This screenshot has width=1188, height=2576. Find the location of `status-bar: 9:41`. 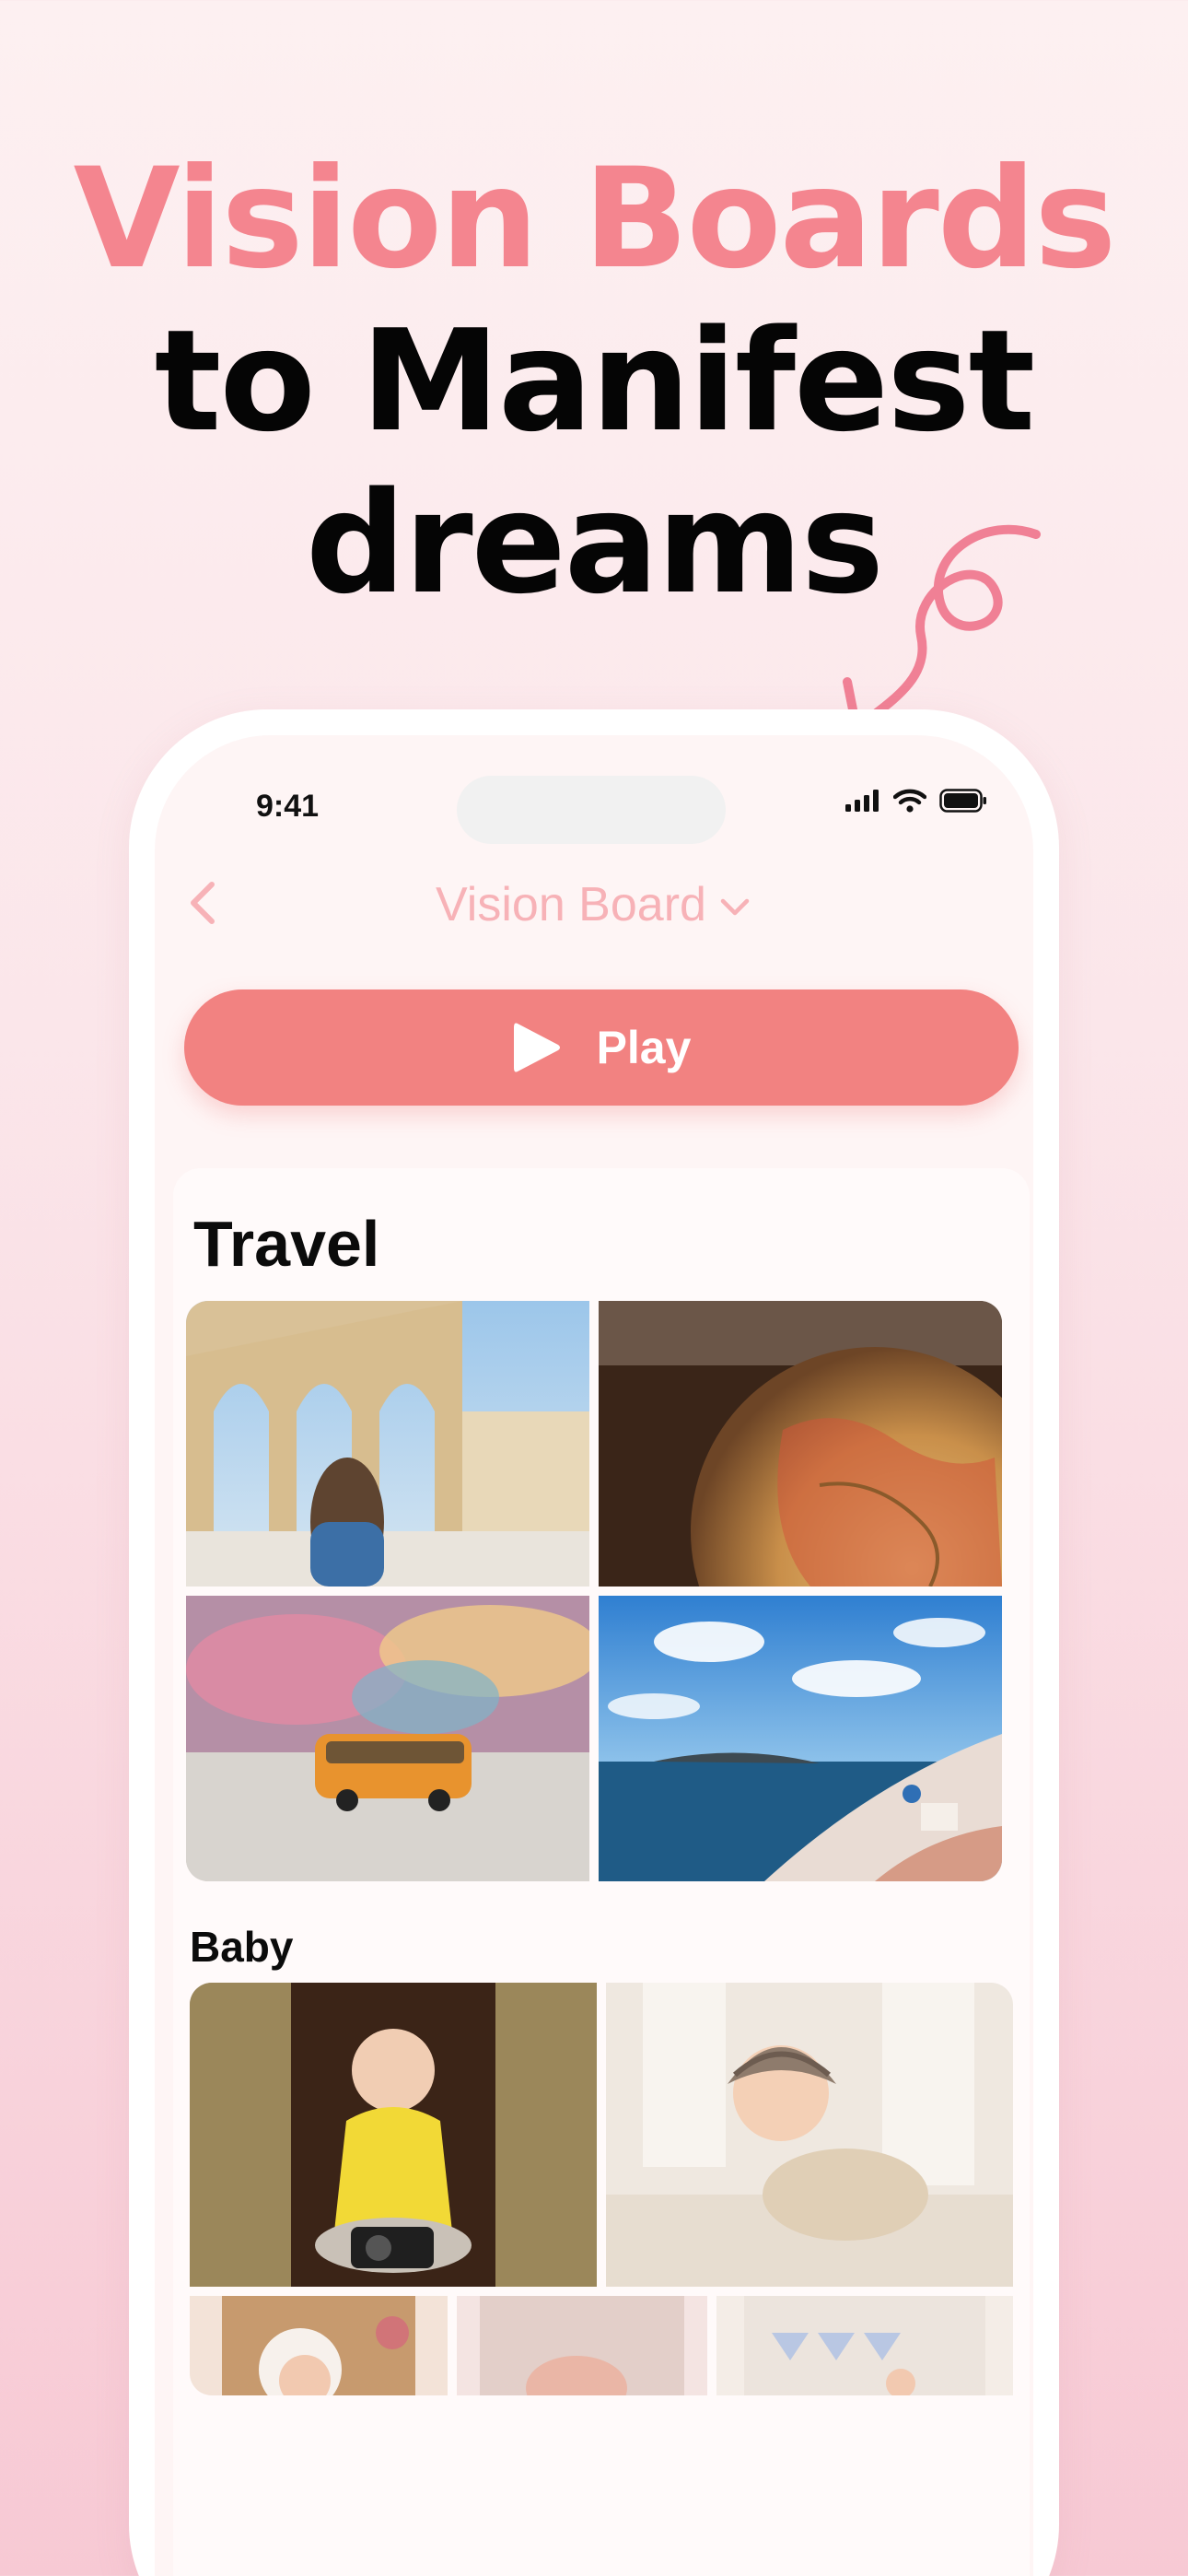

status-bar: 9:41 is located at coordinates (594, 790).